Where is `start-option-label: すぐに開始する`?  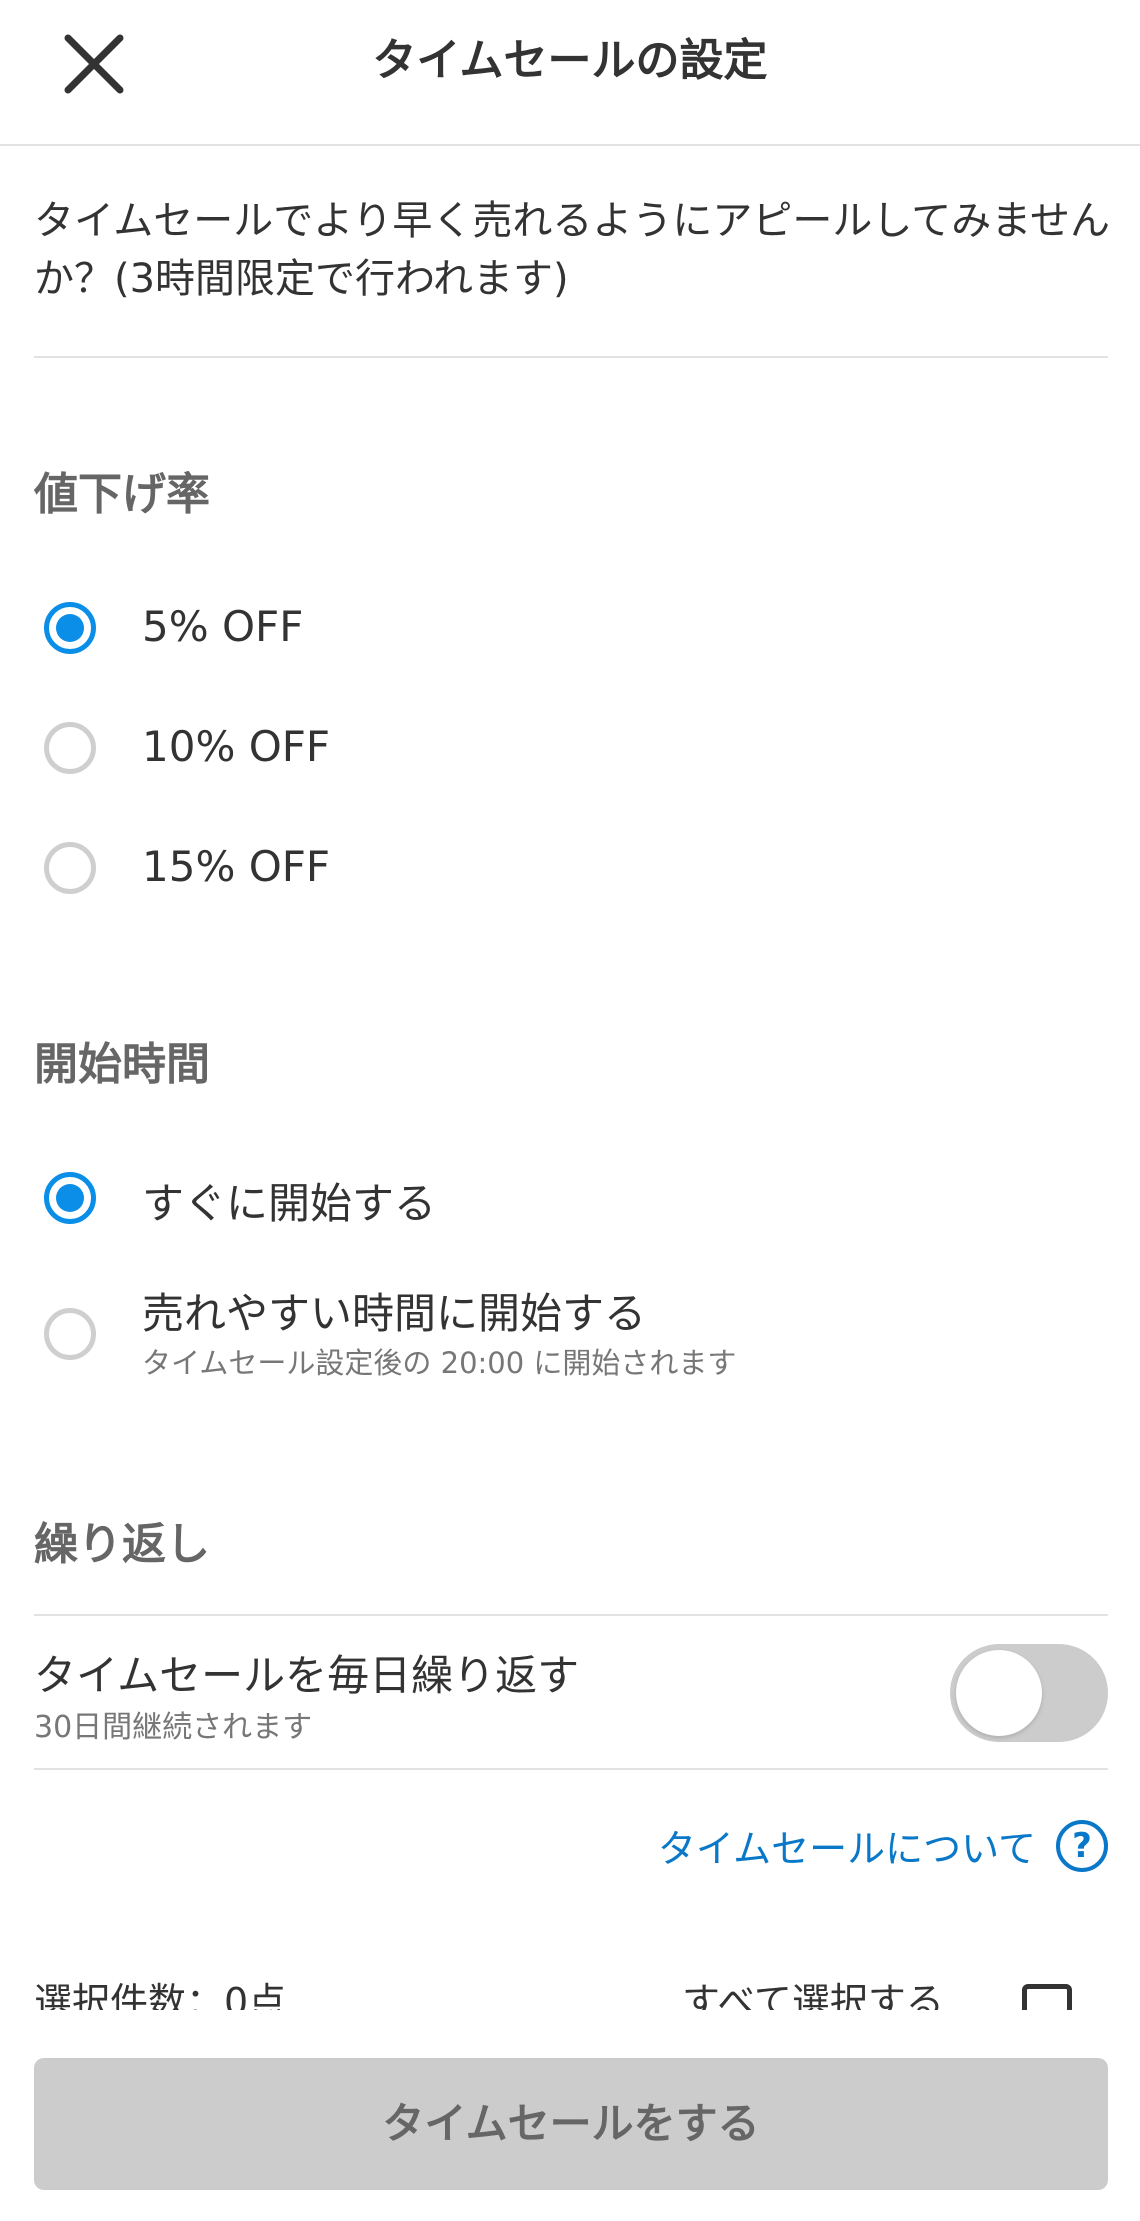
start-option-label: すぐに開始する is located at coordinates (289, 1203).